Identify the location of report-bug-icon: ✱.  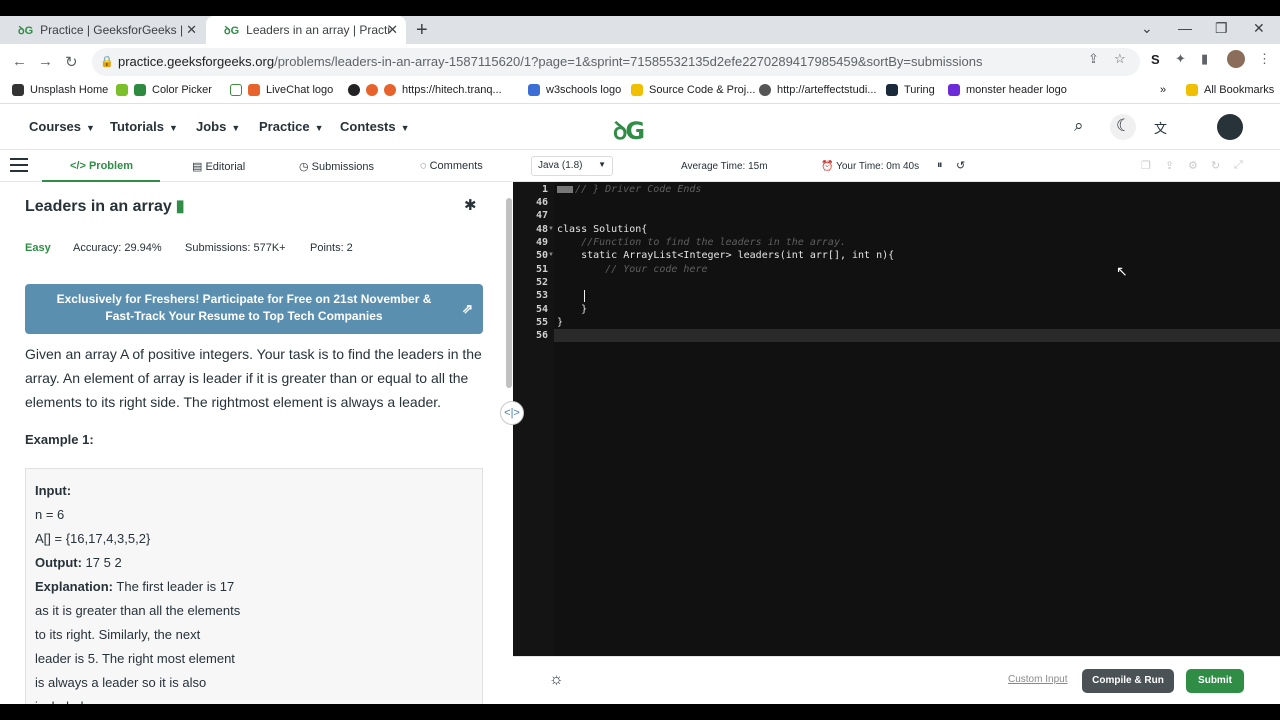
(470, 205).